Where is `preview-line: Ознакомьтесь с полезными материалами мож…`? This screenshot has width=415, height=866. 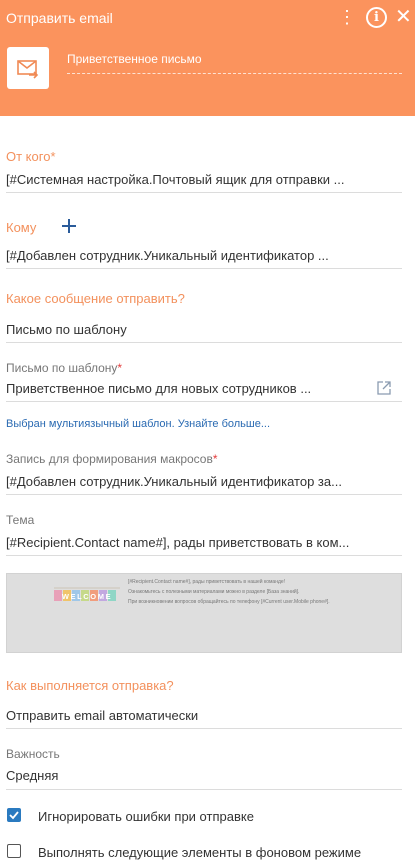
preview-line: Ознакомьтесь с полезными материалами мож… is located at coordinates (214, 591).